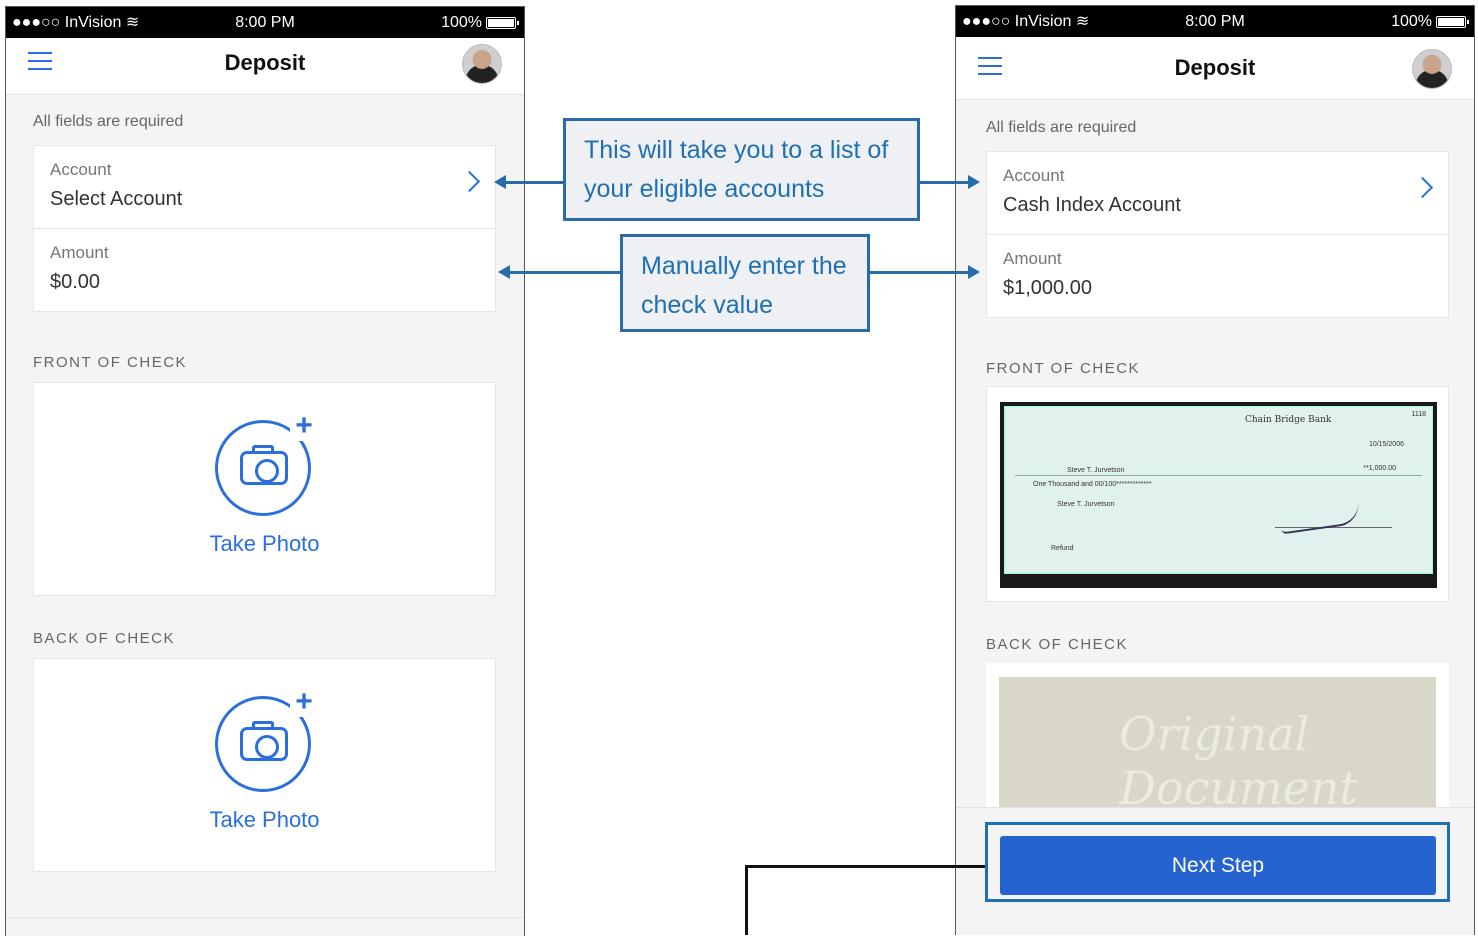 Image resolution: width=1478 pixels, height=936 pixels. Describe the element at coordinates (1062, 548) in the screenshot. I see `check-memo: Refund` at that location.